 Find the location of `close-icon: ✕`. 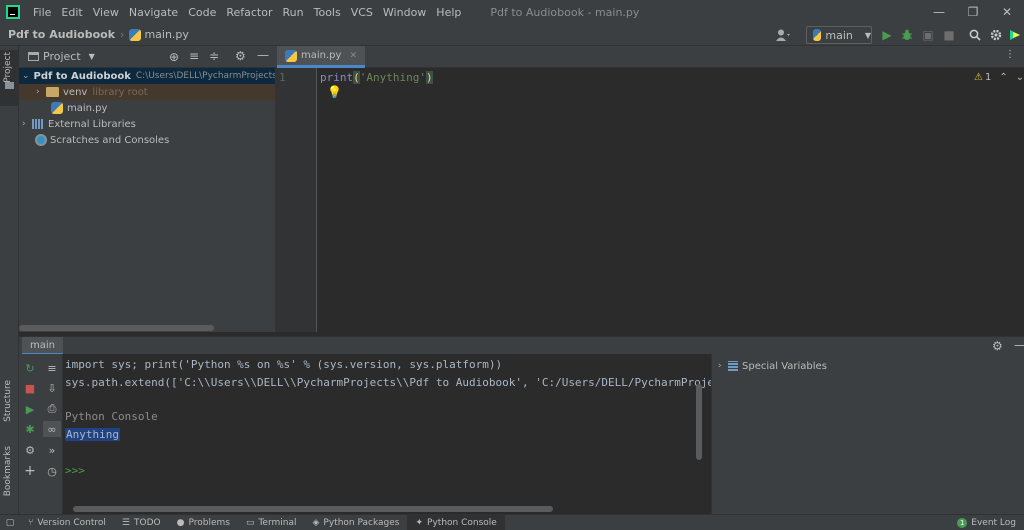

close-icon: ✕ is located at coordinates (1007, 12).